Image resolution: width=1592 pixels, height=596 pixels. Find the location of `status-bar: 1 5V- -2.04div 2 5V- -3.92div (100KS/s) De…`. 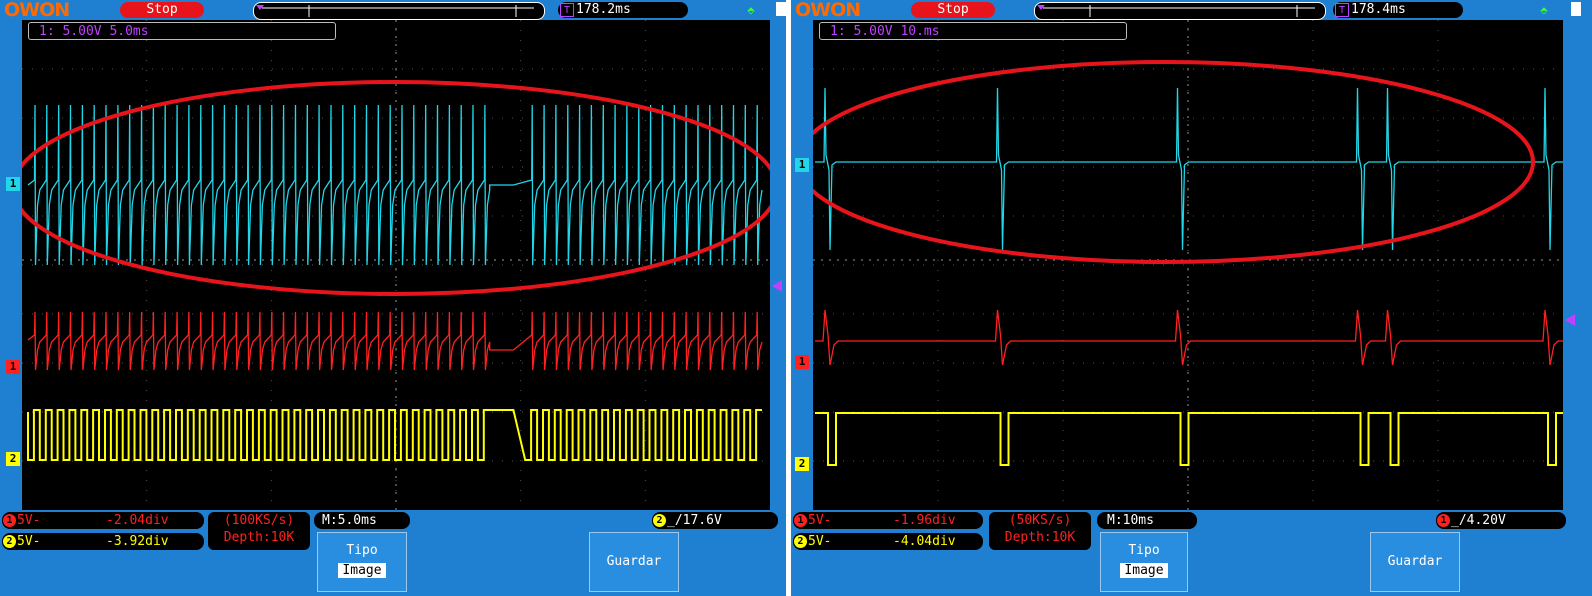

status-bar: 1 5V- -2.04div 2 5V- -3.92div (100KS/s) De… is located at coordinates (393, 553).